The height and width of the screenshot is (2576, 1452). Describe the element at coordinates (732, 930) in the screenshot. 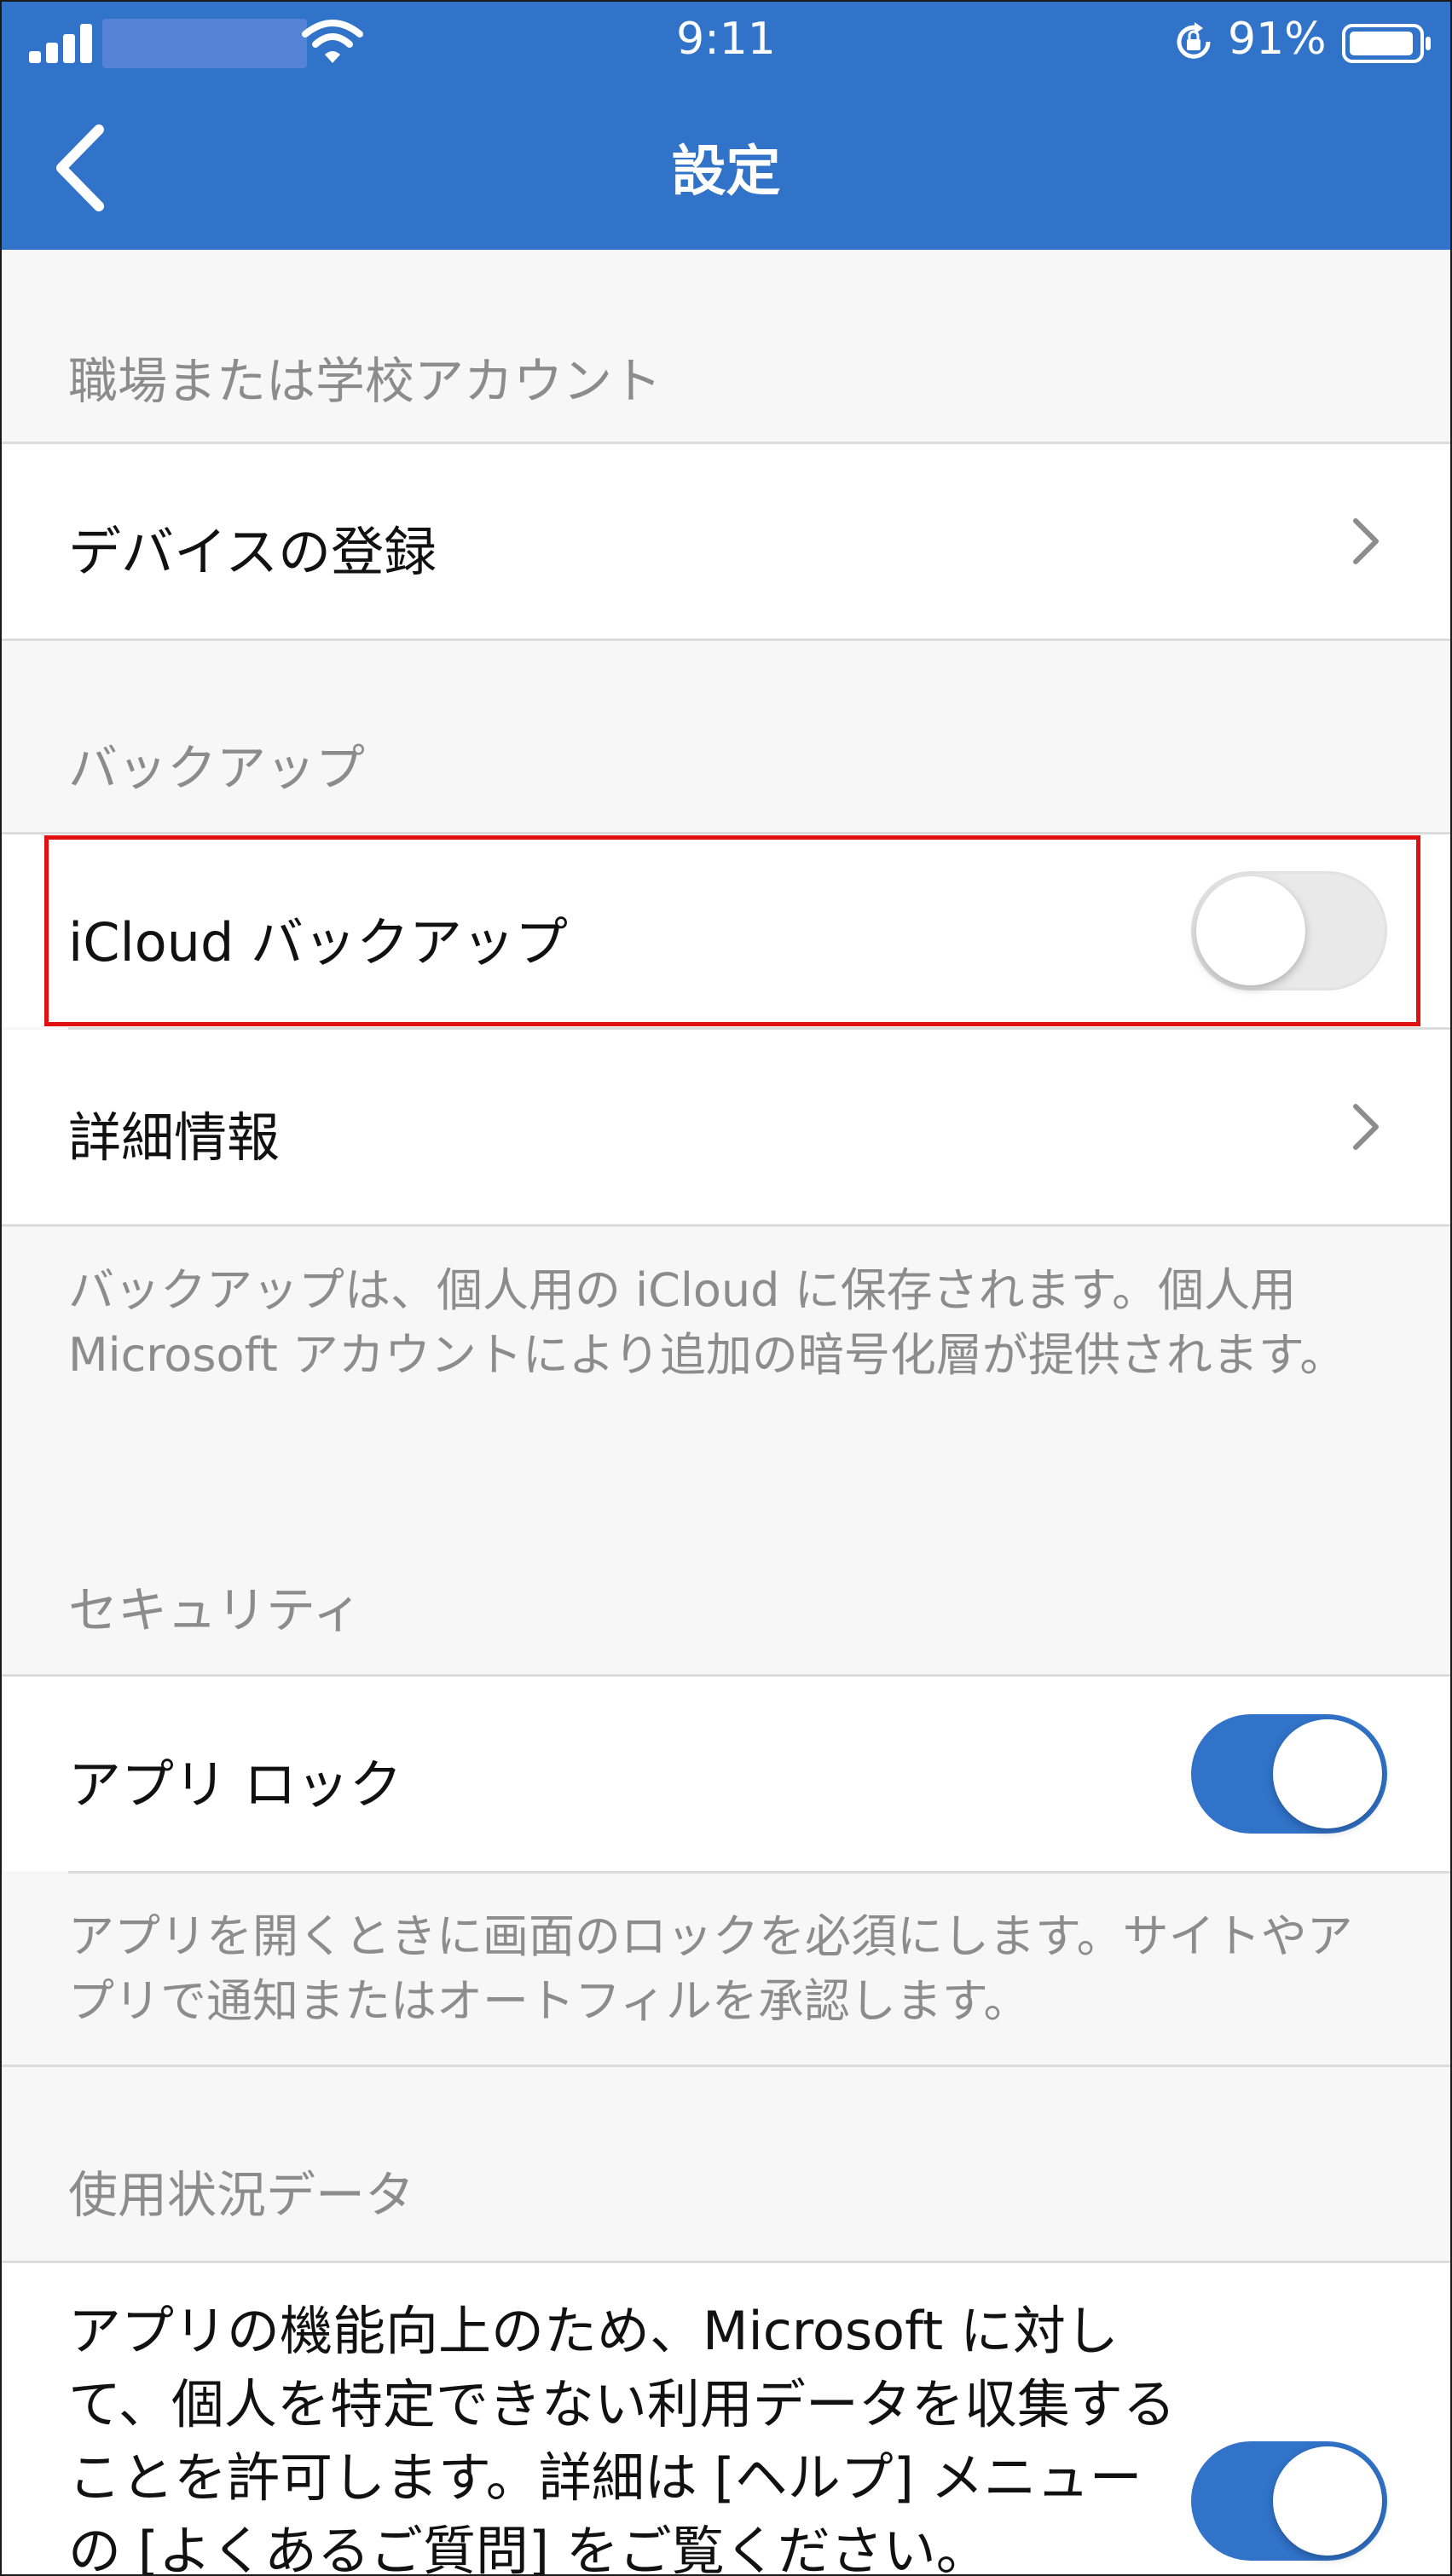

I see `highlight-box` at that location.